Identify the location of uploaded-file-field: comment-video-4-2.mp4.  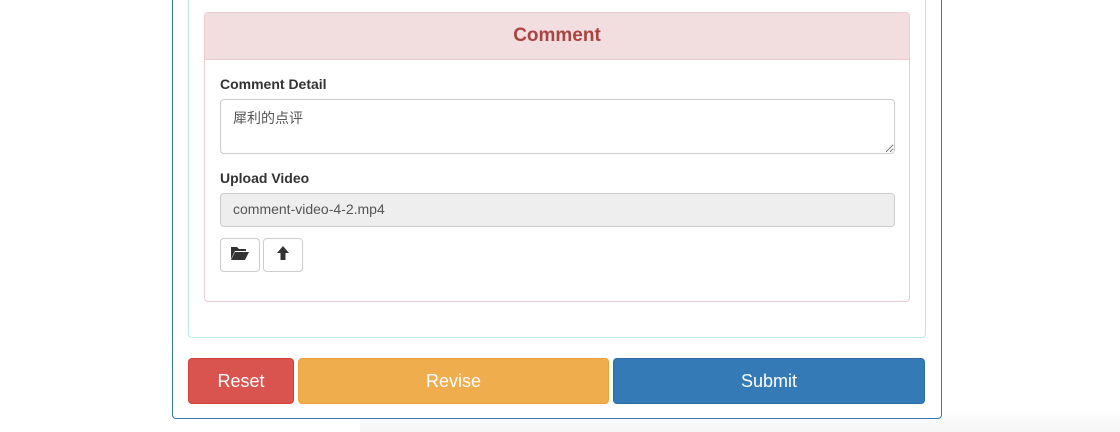
(557, 210).